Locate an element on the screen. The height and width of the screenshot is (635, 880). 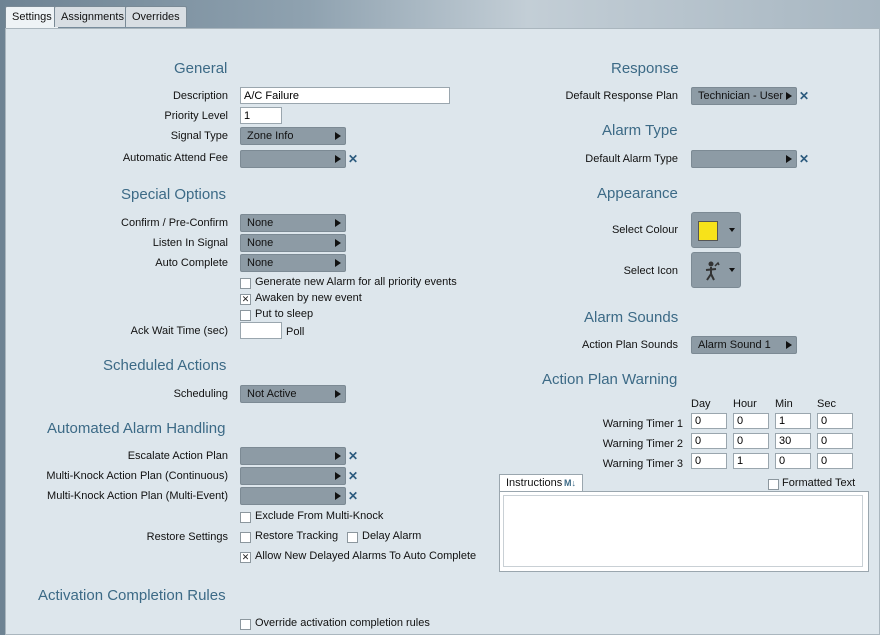
default-response-plan-dropdown: Technician - User is located at coordinates (744, 96).